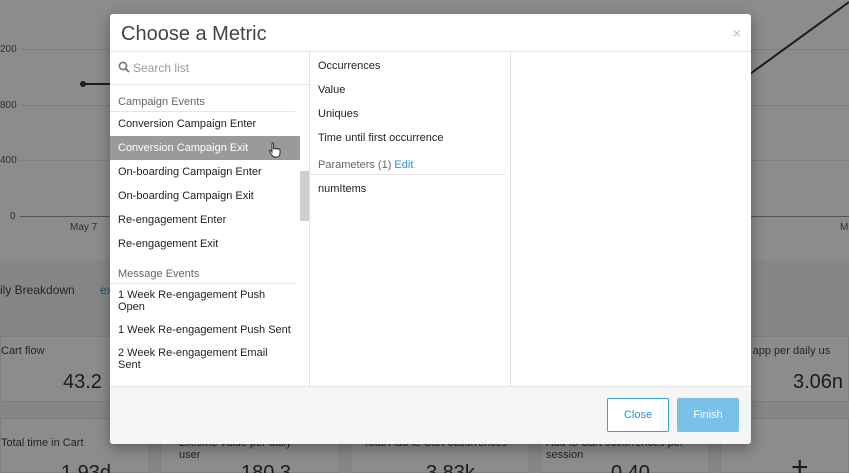 The width and height of the screenshot is (849, 473). I want to click on list-item: 2 Week Re-engagement Email Sent, so click(205, 359).